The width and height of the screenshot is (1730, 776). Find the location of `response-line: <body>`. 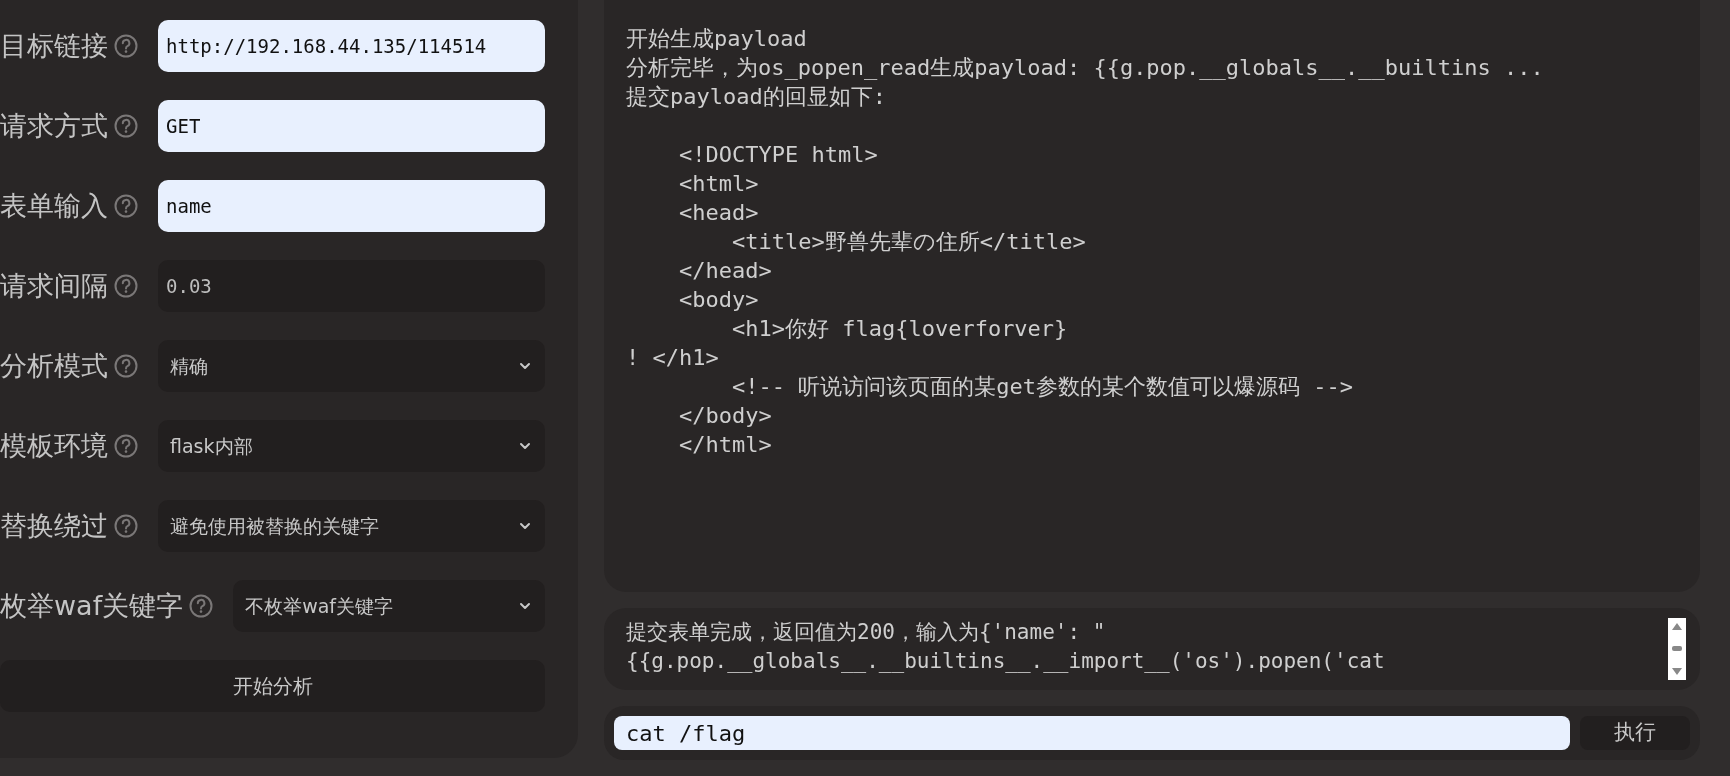

response-line: <body> is located at coordinates (718, 300).